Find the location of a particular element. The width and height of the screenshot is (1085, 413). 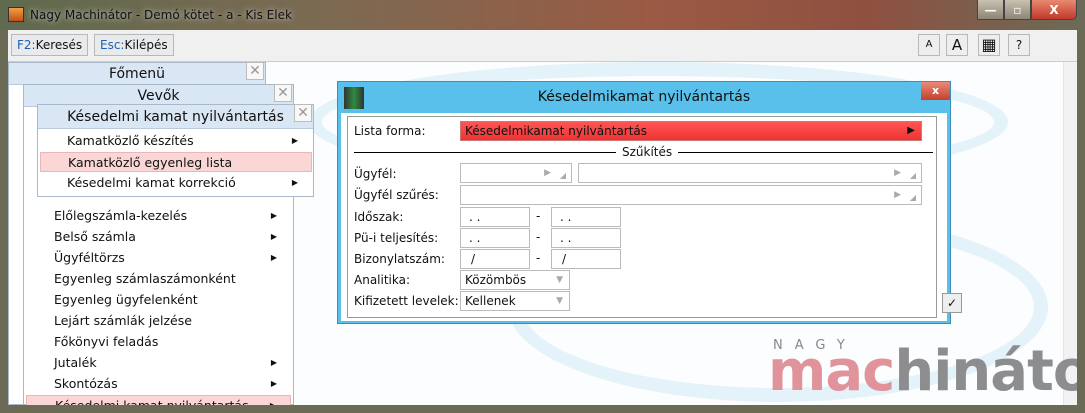

menu-item-label: Egyenleg számlaszámonként is located at coordinates (145, 278).